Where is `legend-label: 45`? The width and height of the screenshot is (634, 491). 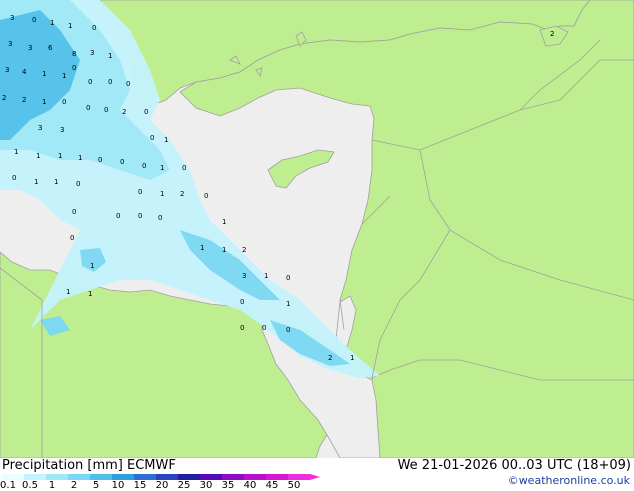
legend-label: 45 is located at coordinates (272, 485).